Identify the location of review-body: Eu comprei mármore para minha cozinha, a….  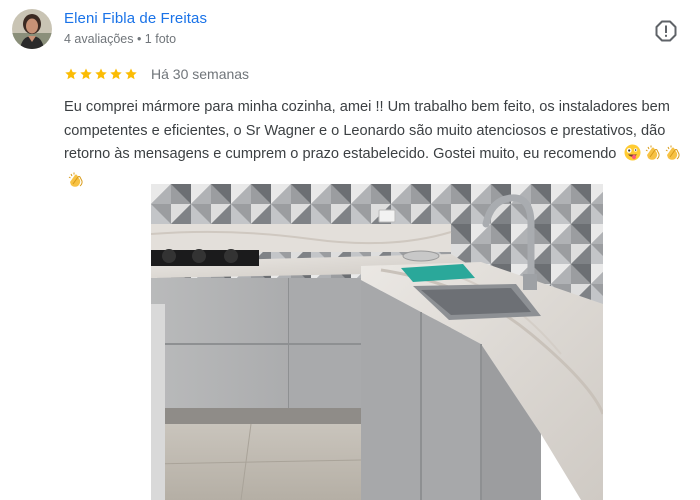
(367, 130).